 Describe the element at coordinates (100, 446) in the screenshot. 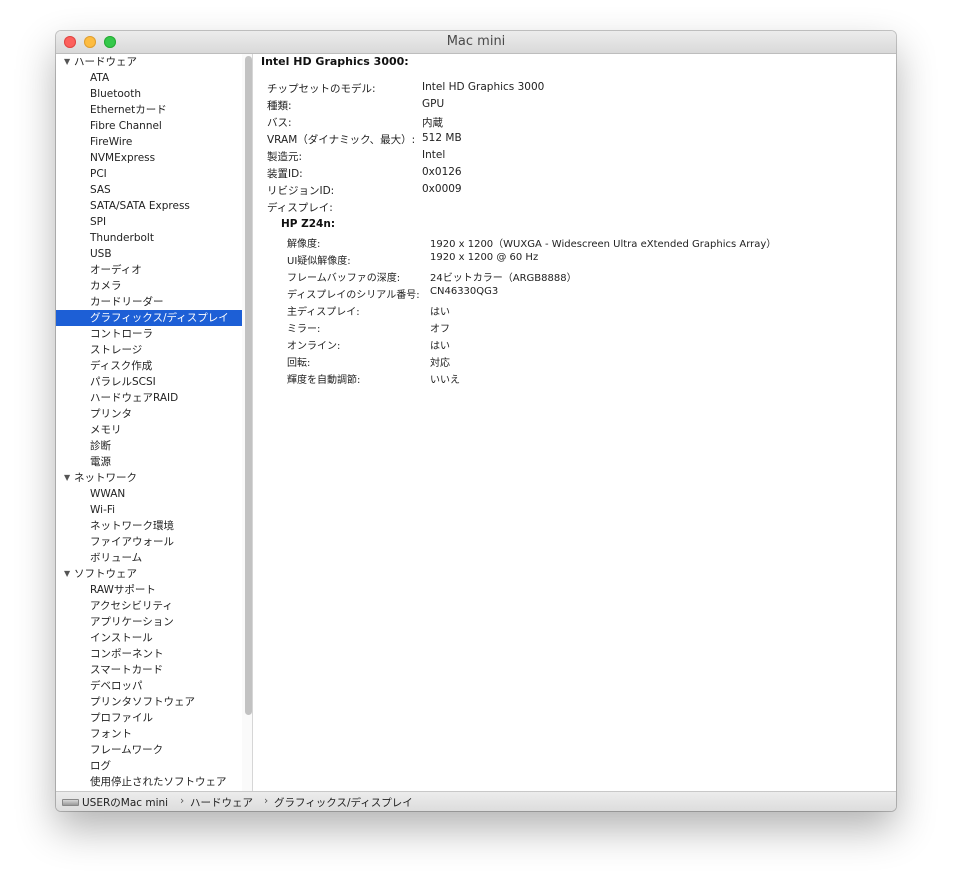

I see `sidebar-item-label: 診断` at that location.